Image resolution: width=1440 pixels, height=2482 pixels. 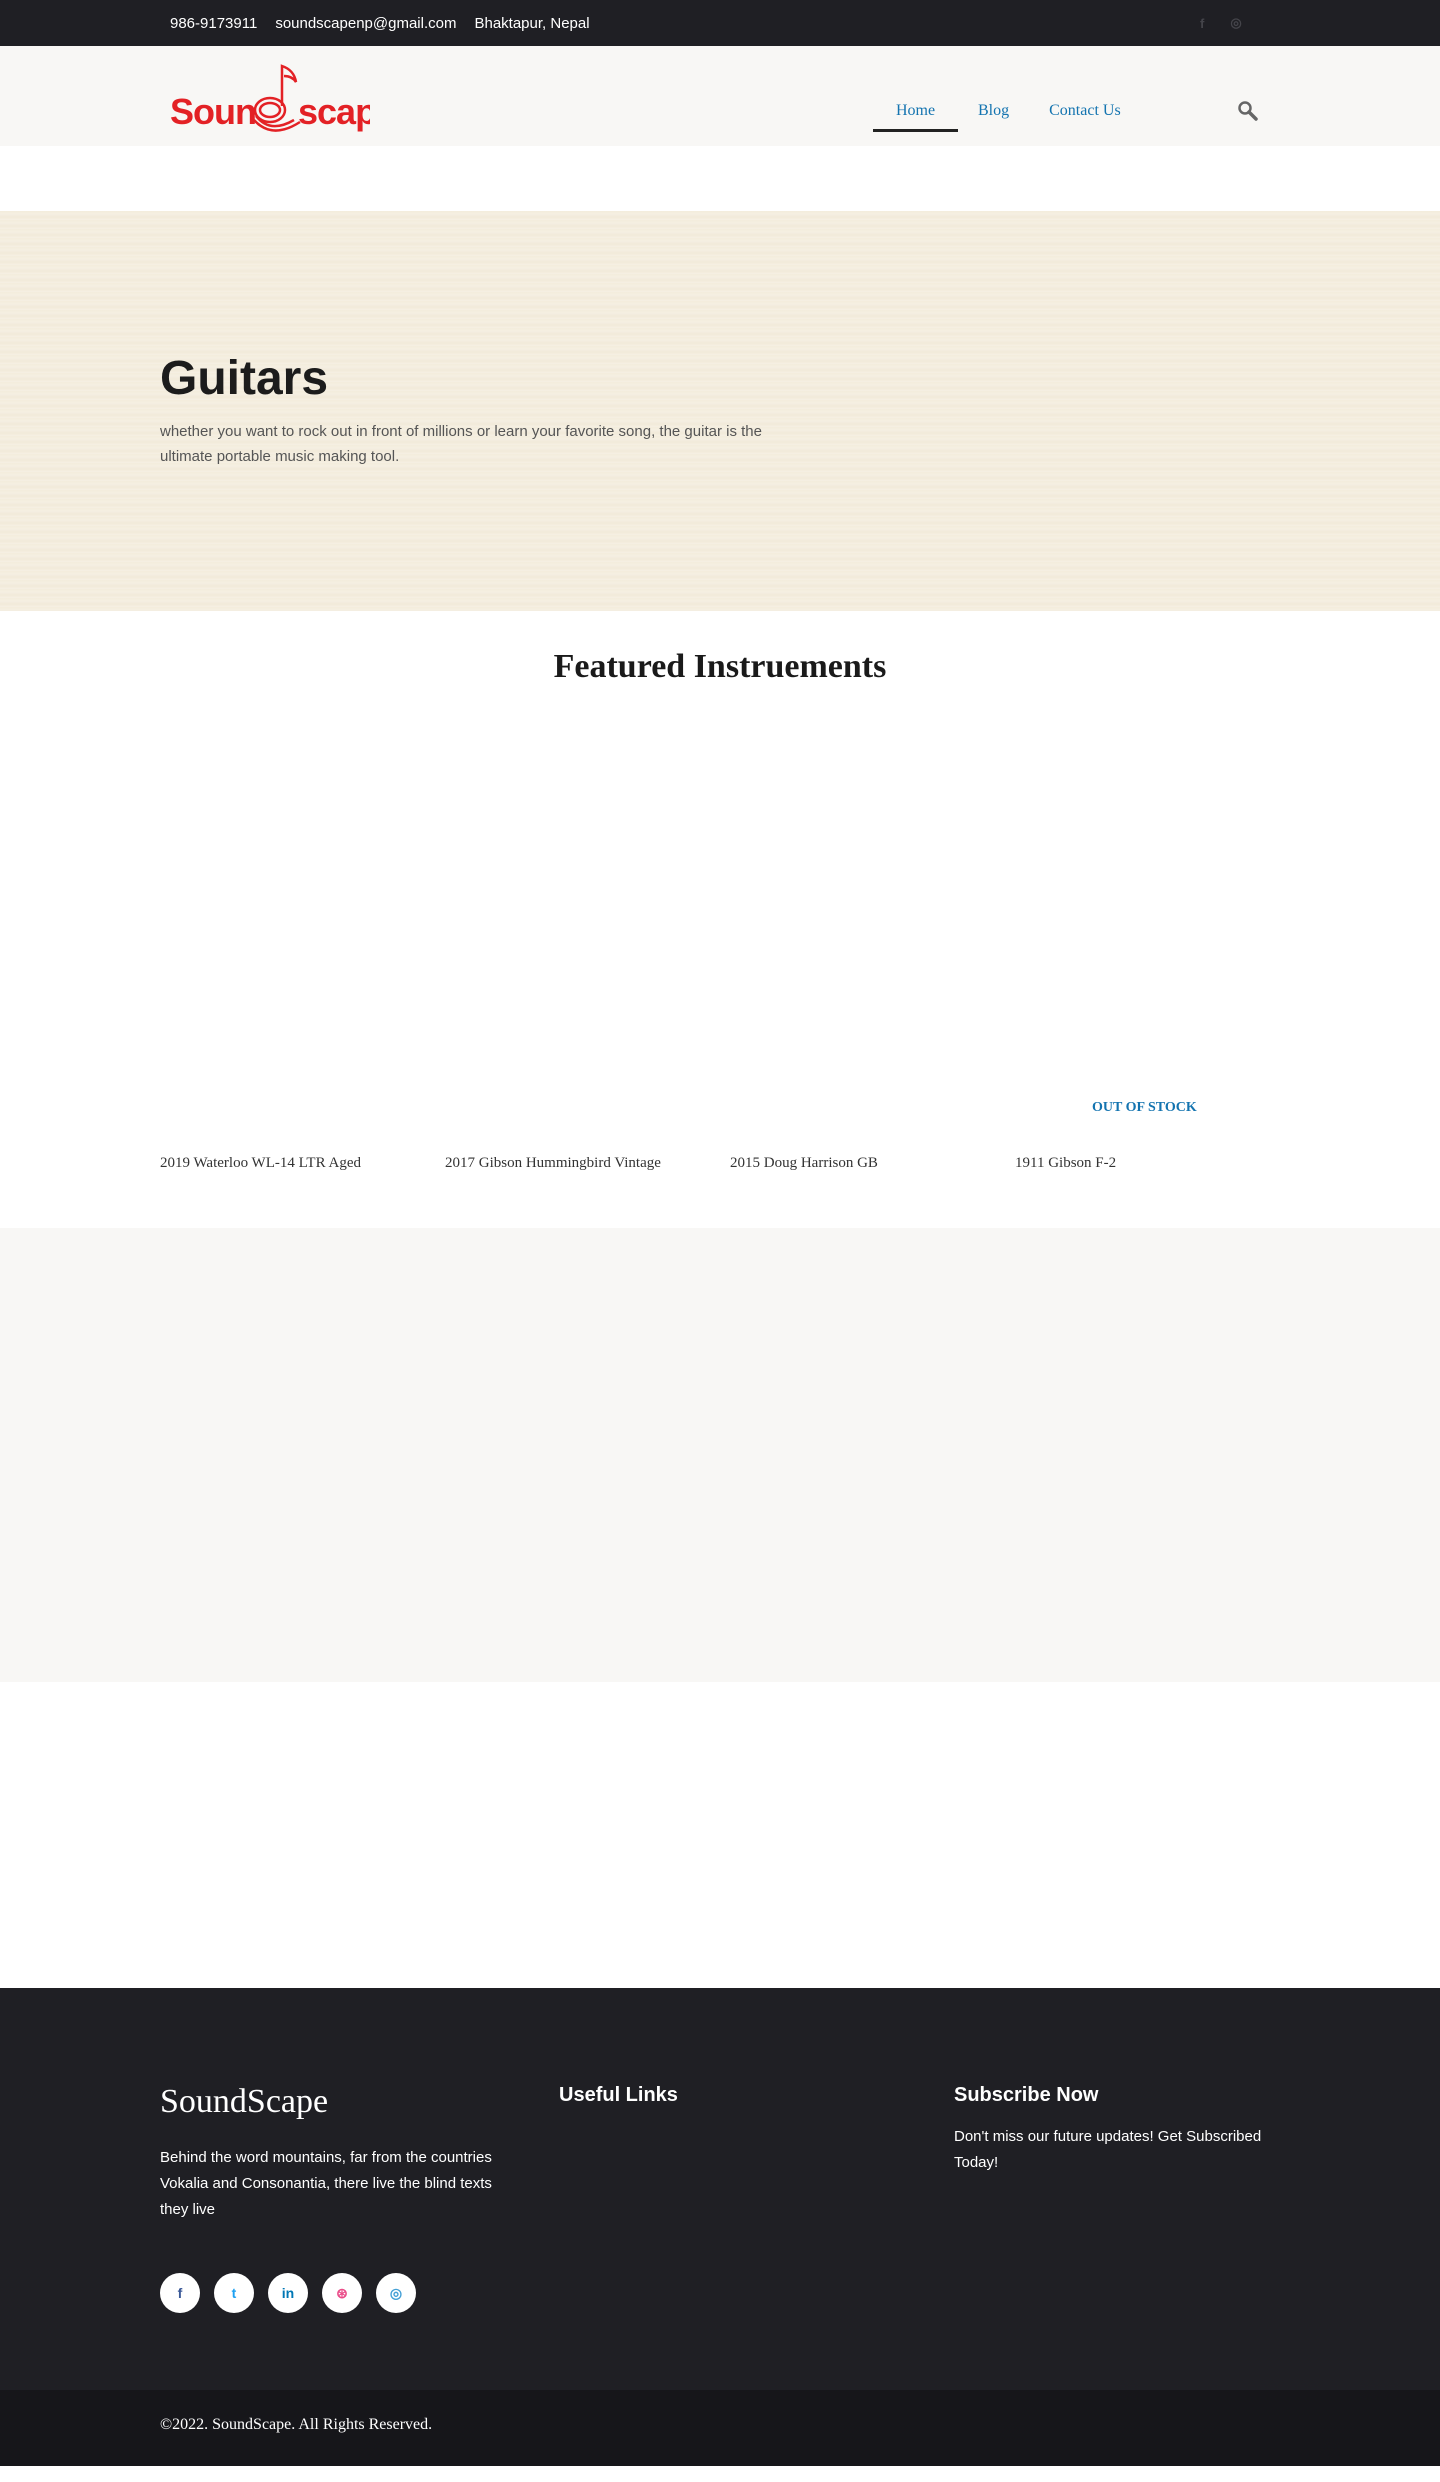 What do you see at coordinates (804, 1163) in the screenshot?
I see `product-title: 2015 Doug Harrison GB` at bounding box center [804, 1163].